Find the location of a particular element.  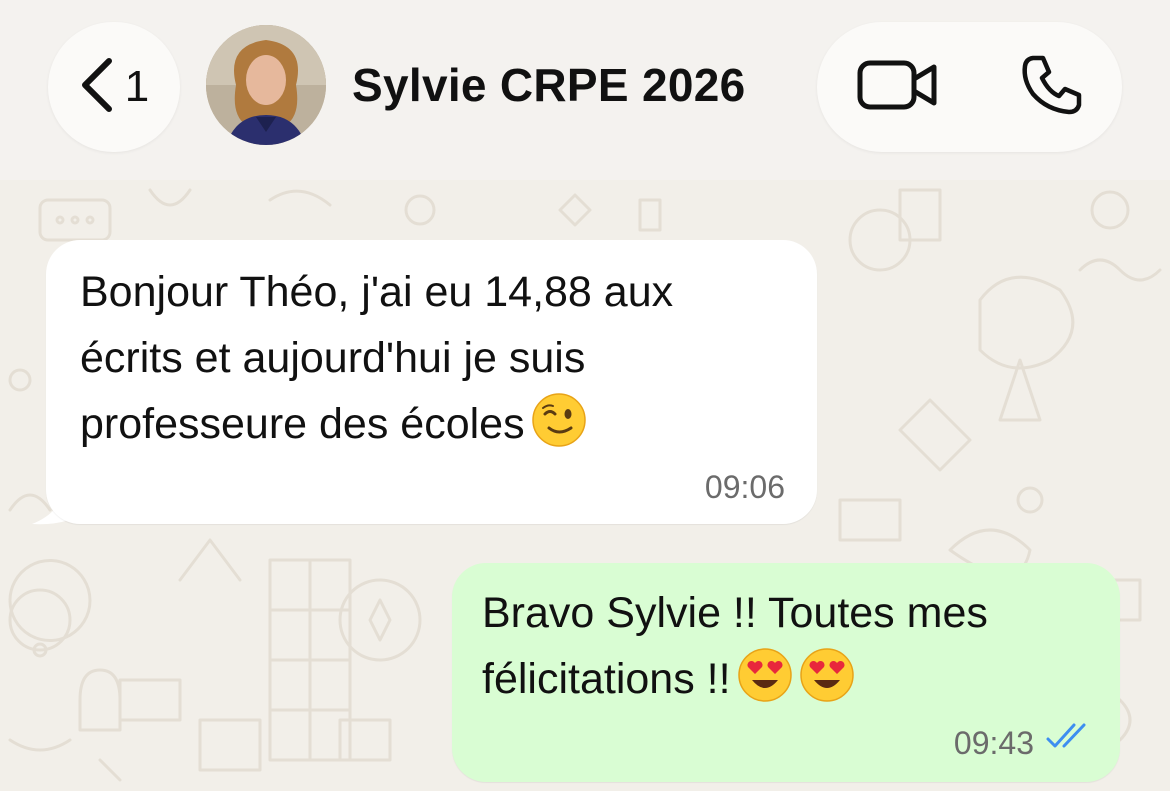

back-button: 1 is located at coordinates (114, 87).